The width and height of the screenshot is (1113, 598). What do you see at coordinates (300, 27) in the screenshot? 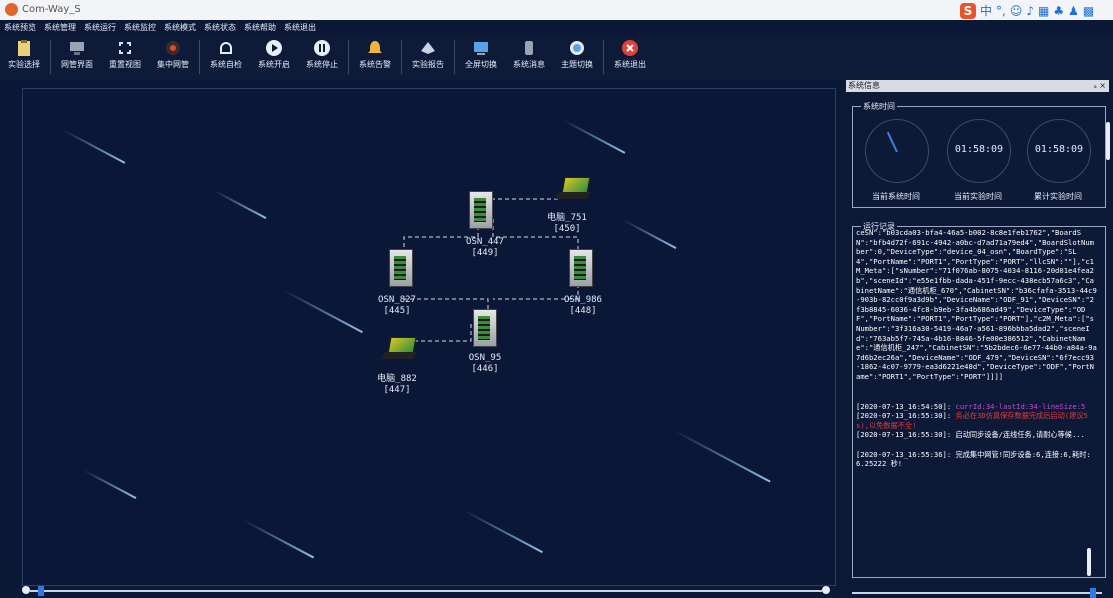
I see `menu-item-exit: 系统退出` at bounding box center [300, 27].